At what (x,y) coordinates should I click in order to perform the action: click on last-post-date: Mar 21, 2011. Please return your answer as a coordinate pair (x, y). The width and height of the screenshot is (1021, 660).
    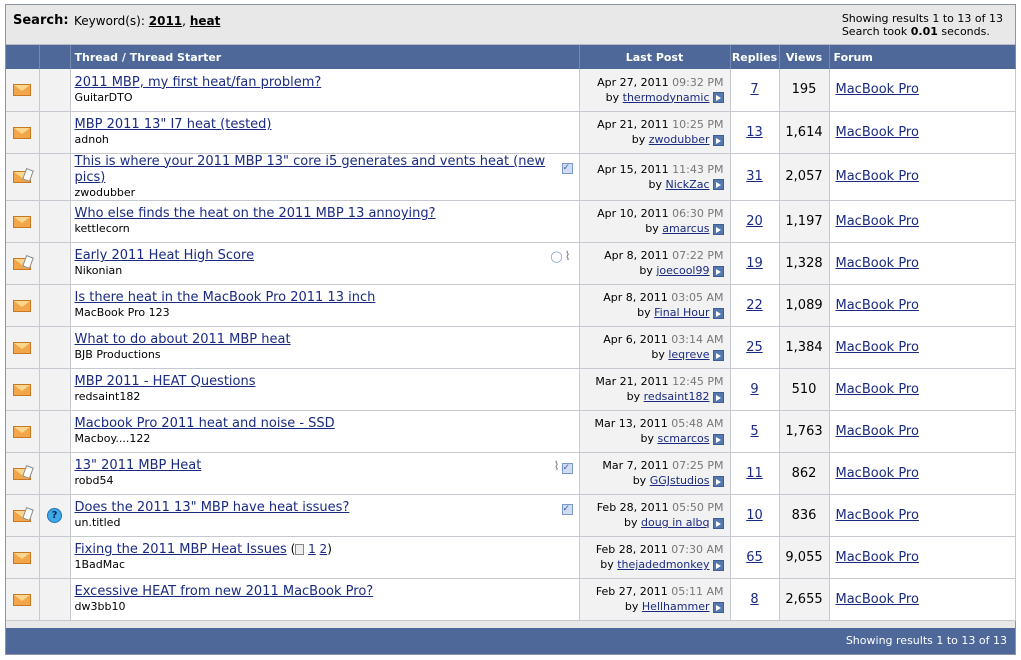
    Looking at the image, I should click on (632, 381).